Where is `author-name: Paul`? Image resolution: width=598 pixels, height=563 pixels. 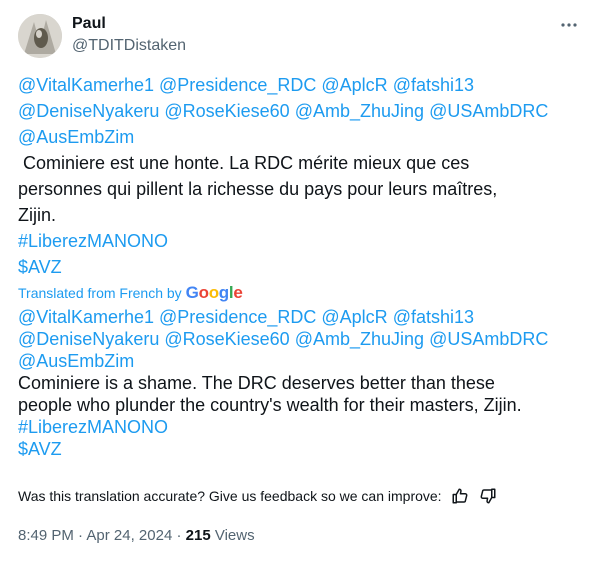
author-name: Paul is located at coordinates (89, 24).